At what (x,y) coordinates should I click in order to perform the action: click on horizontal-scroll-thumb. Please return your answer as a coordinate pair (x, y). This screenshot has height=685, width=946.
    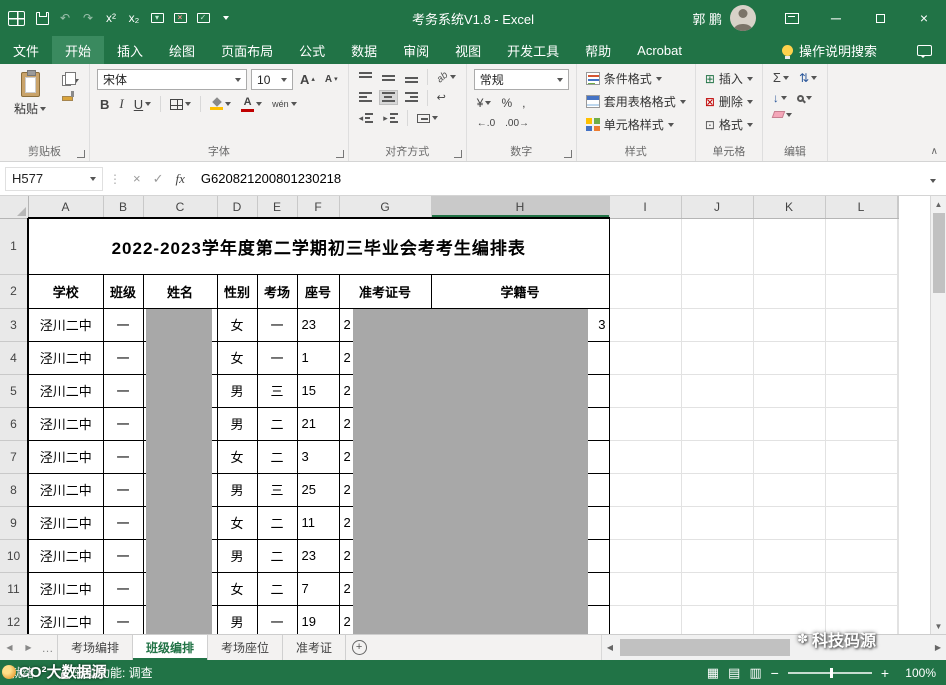
    Looking at the image, I should click on (705, 647).